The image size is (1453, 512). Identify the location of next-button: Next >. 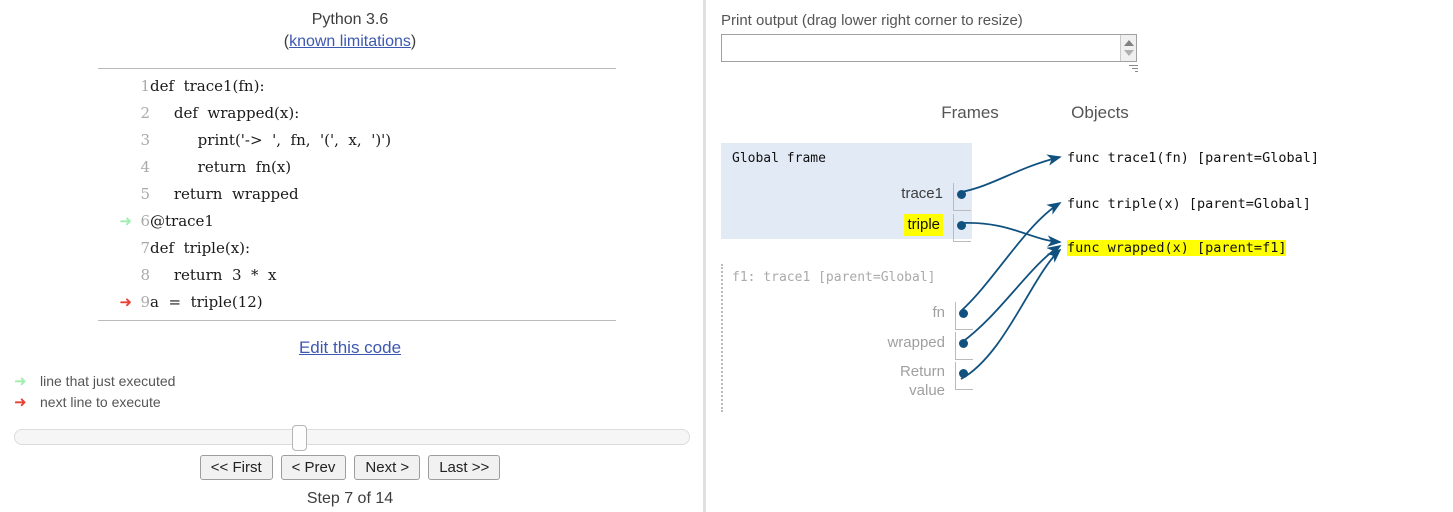
(387, 467).